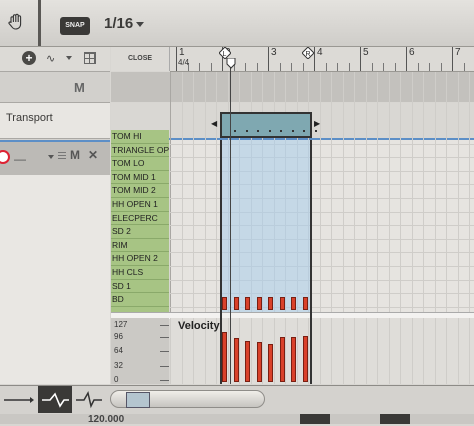 The width and height of the screenshot is (474, 426). I want to click on grip-icon, so click(62, 155).